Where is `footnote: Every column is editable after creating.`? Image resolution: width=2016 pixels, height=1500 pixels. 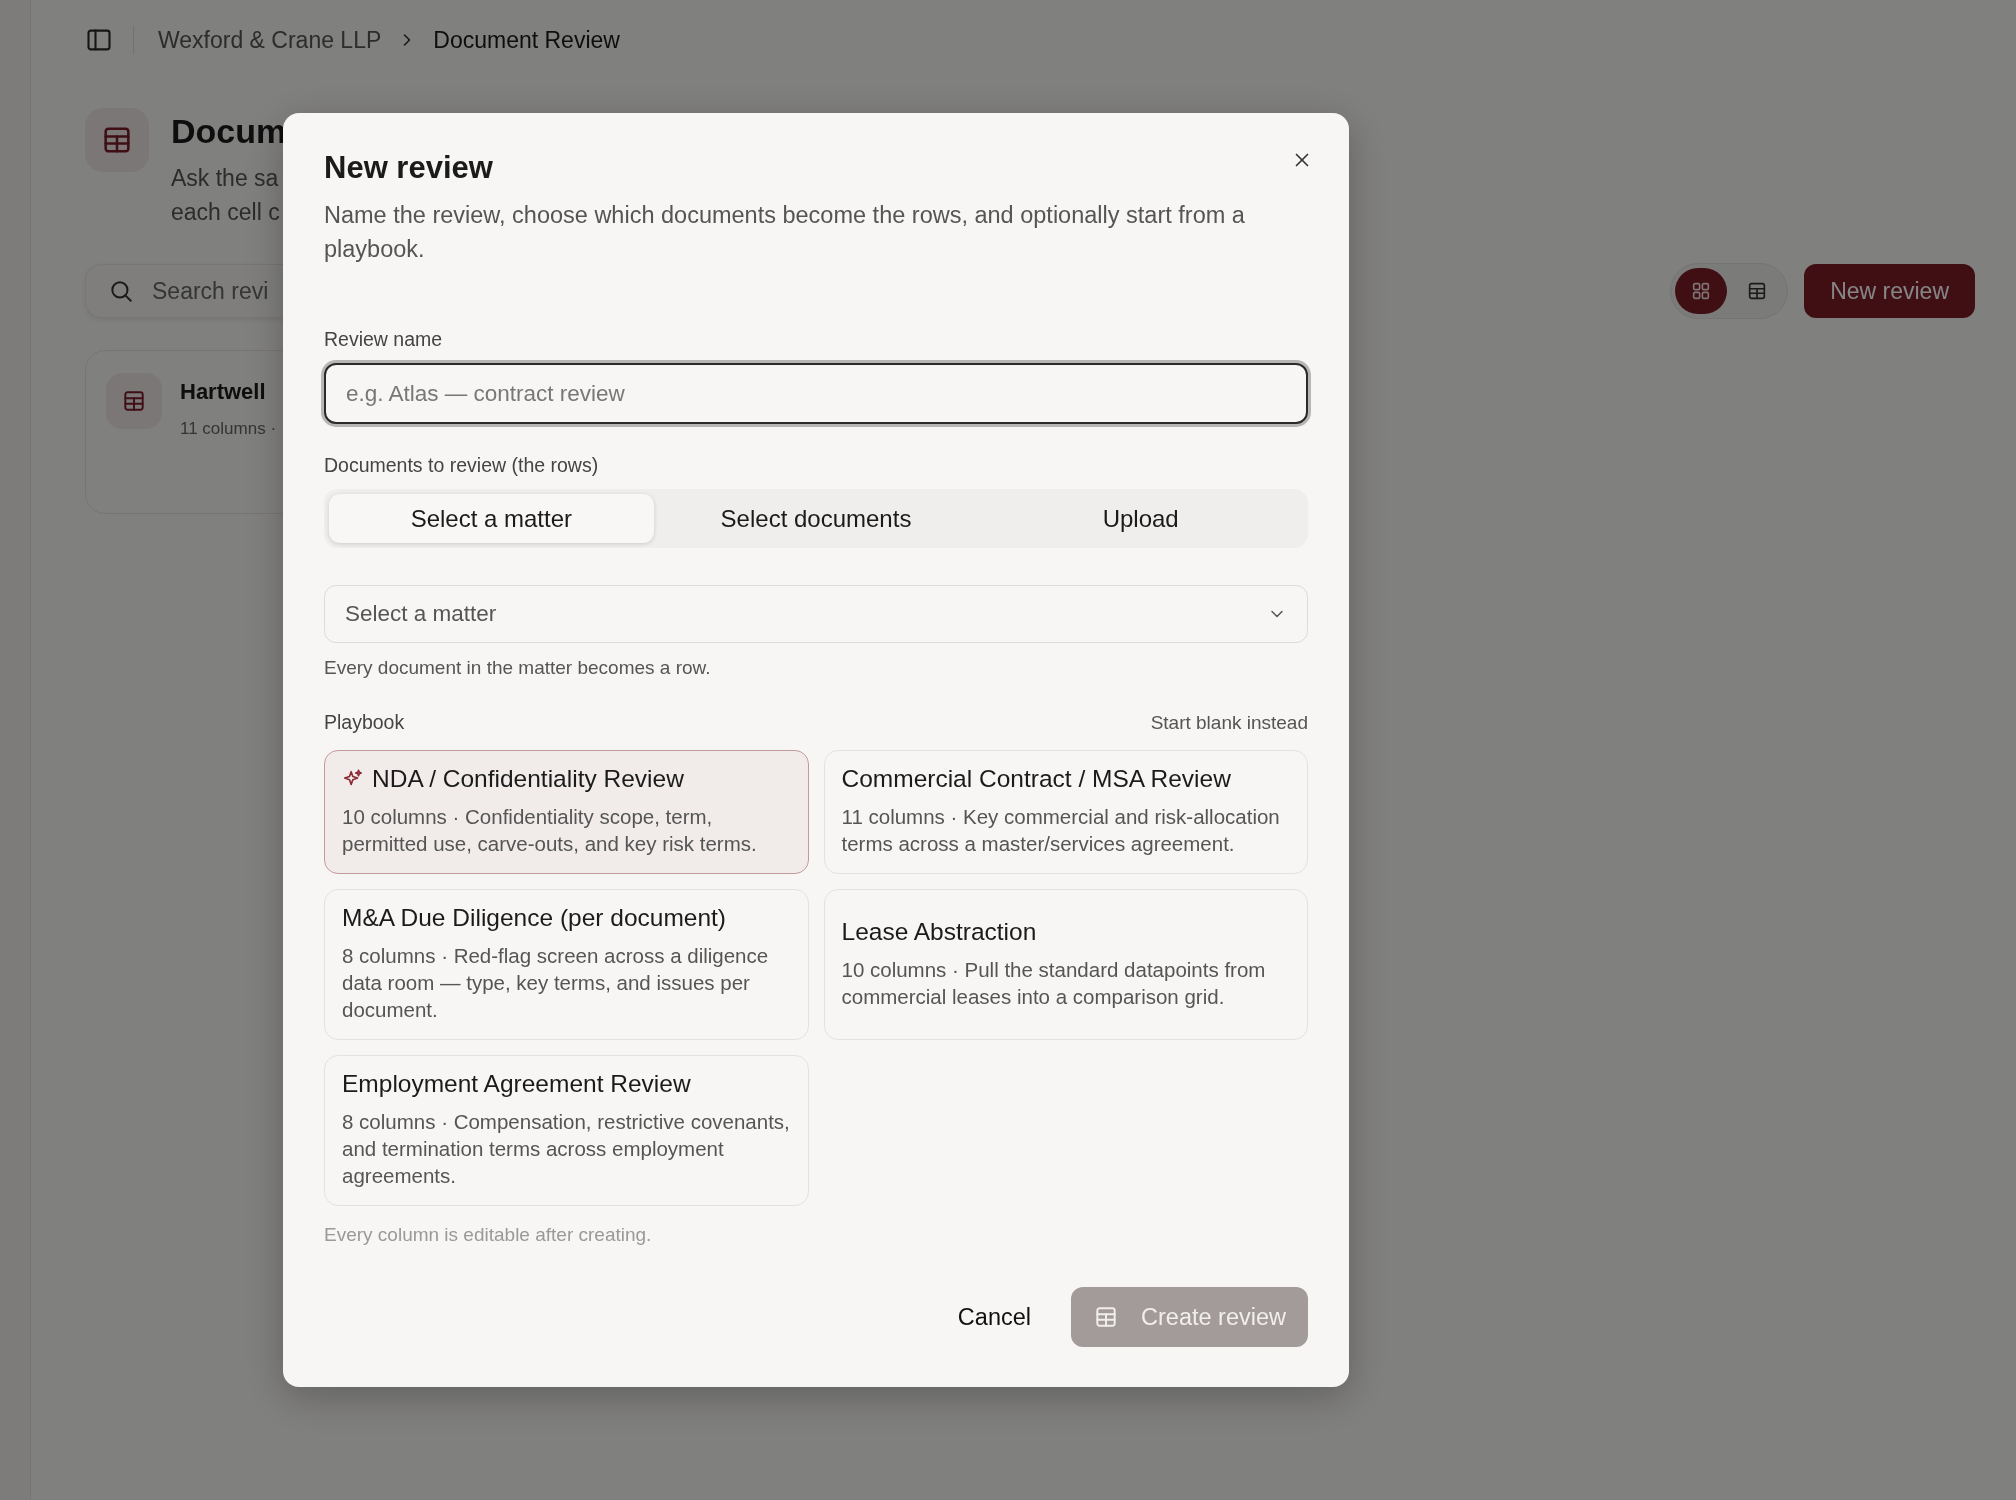 footnote: Every column is editable after creating. is located at coordinates (488, 1235).